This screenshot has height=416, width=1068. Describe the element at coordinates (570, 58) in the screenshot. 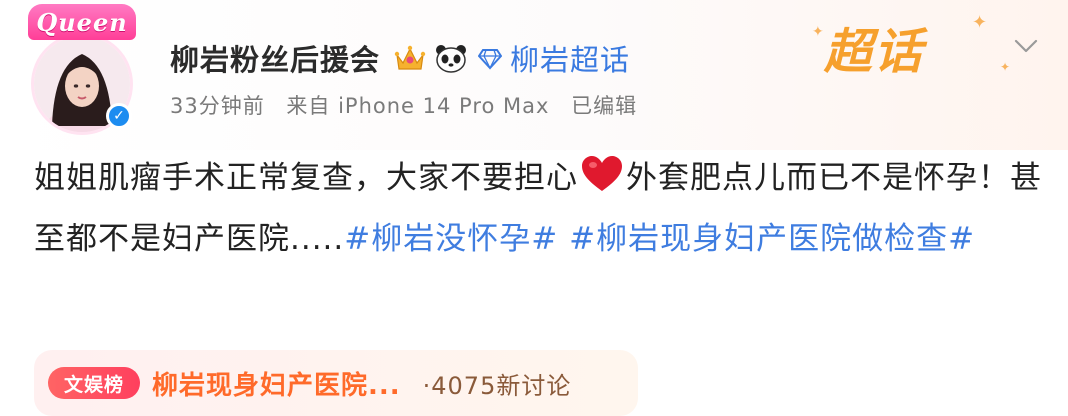

I see `supertopic-link: 柳岩超话` at that location.